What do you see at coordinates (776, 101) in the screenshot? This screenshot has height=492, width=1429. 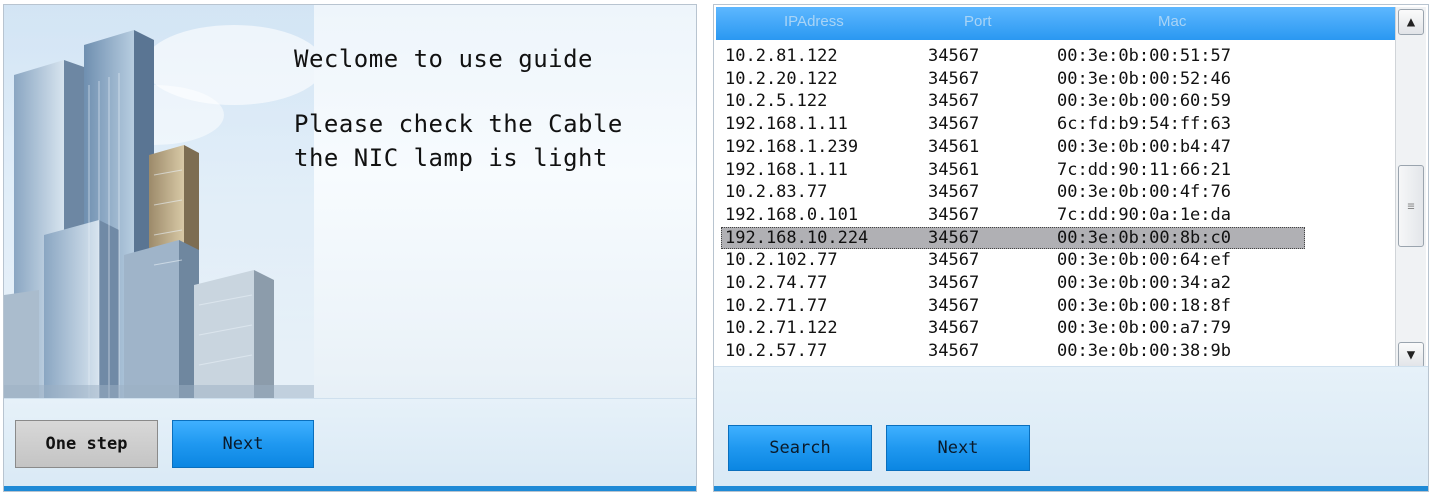 I see `cell-ip: 10.2.5.122` at bounding box center [776, 101].